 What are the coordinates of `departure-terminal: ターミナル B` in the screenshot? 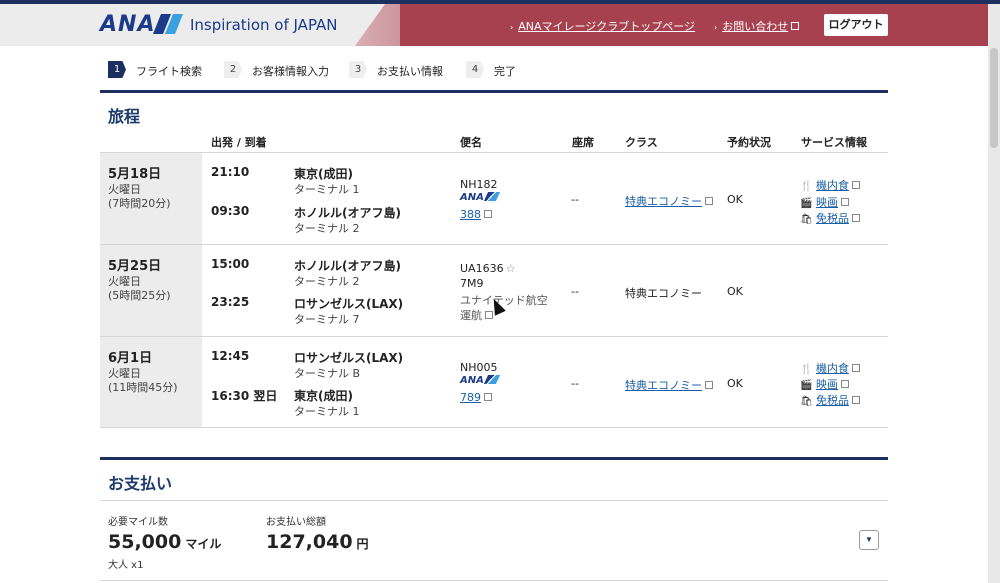 It's located at (327, 373).